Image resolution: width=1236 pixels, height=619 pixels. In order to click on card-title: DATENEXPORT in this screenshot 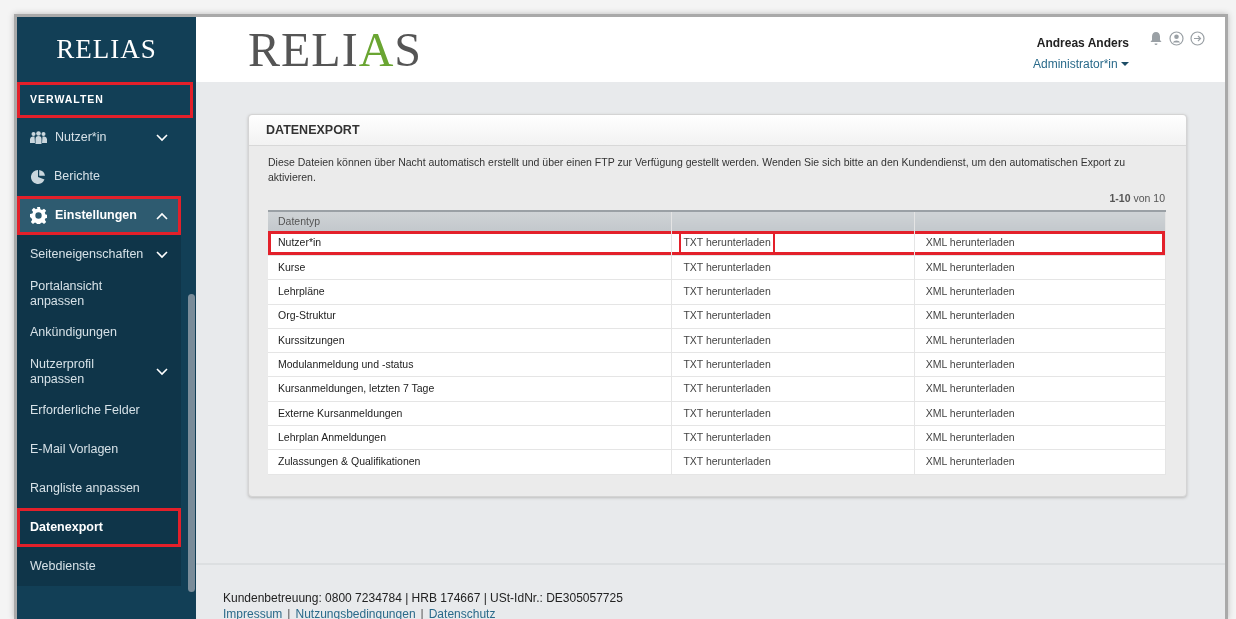, I will do `click(717, 130)`.